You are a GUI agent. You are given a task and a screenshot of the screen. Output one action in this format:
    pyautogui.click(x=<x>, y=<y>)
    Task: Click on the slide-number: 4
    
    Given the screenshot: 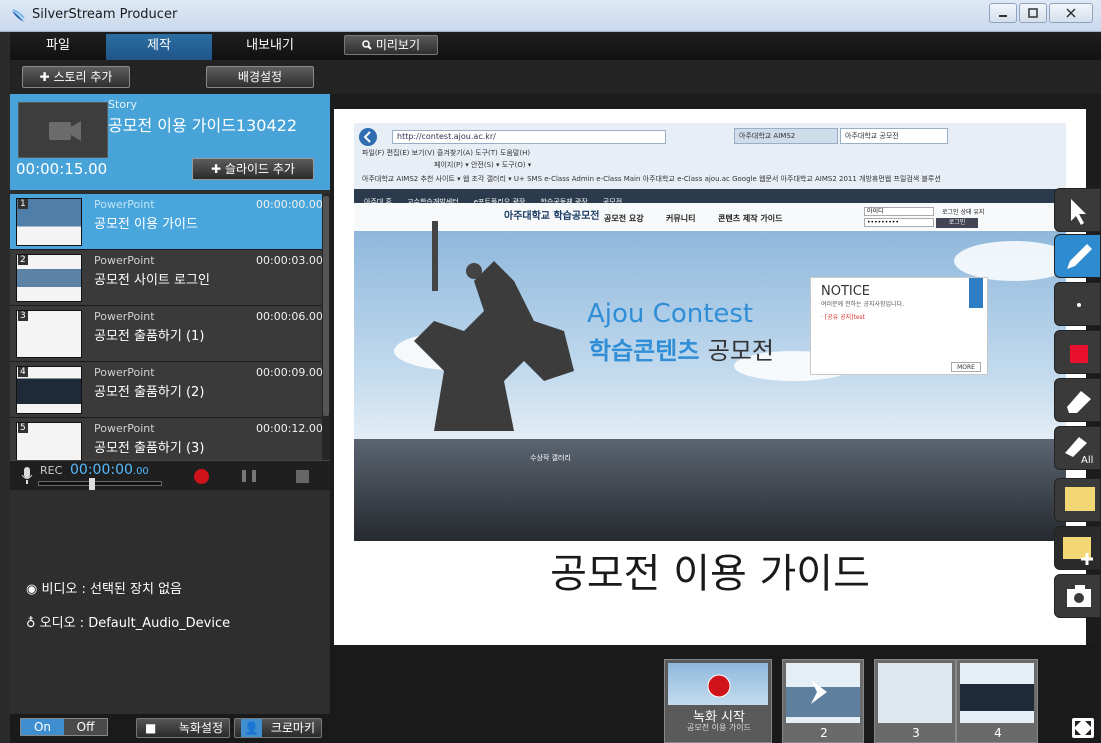 What is the action you would take?
    pyautogui.click(x=23, y=372)
    